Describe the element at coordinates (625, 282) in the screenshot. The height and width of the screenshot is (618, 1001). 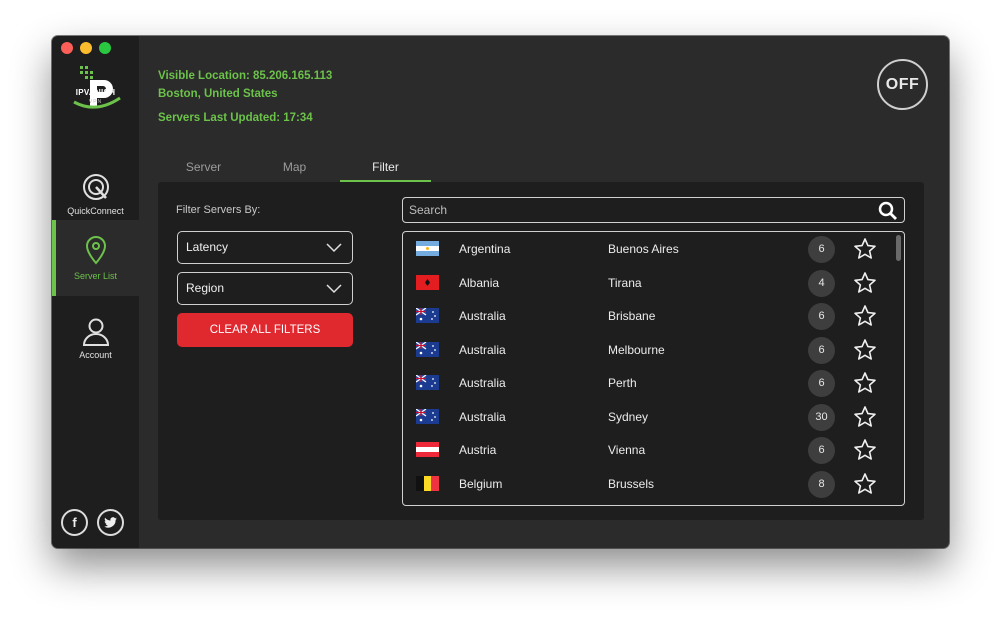
I see `server-city: Tirana` at that location.